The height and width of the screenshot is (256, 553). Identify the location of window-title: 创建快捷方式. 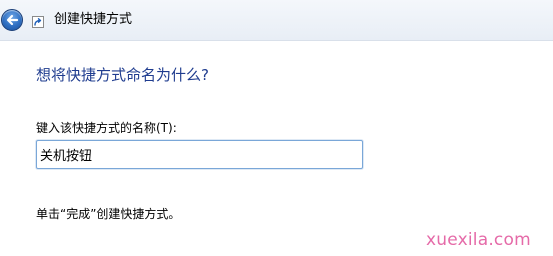
(93, 19).